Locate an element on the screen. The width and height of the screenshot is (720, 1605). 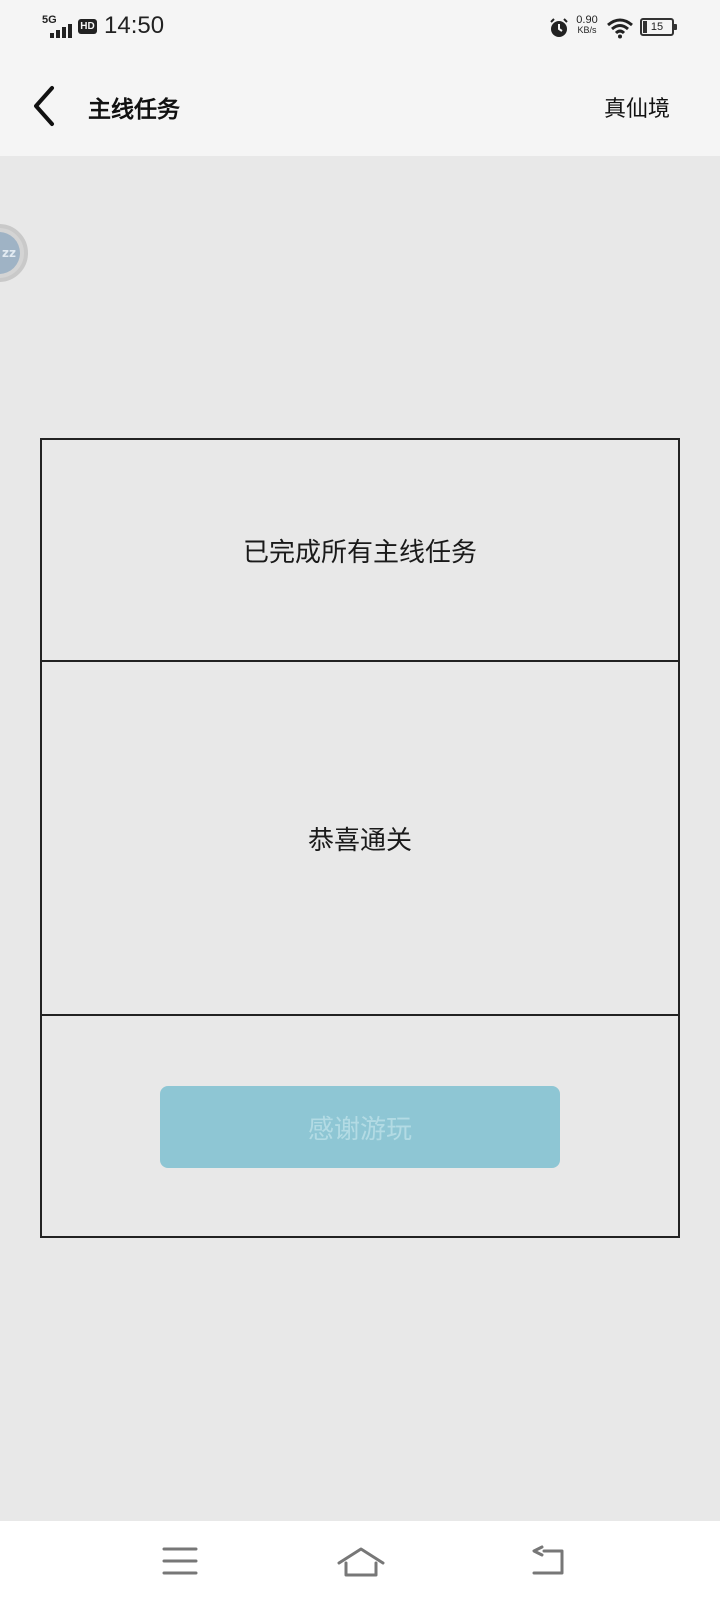
return-button is located at coordinates (548, 1562).